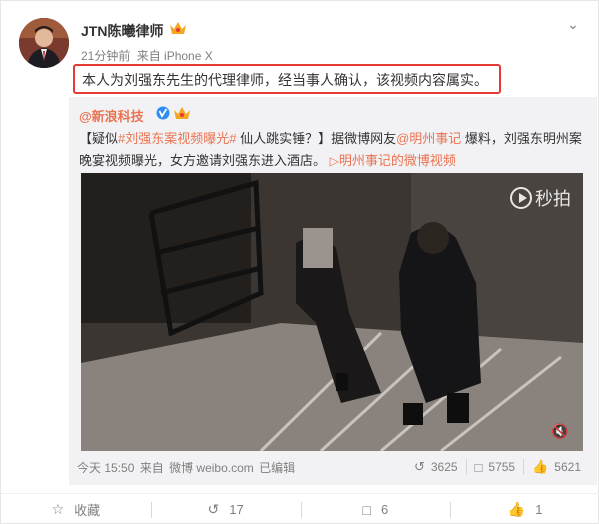 The image size is (599, 524). What do you see at coordinates (44, 43) in the screenshot?
I see `avatar` at bounding box center [44, 43].